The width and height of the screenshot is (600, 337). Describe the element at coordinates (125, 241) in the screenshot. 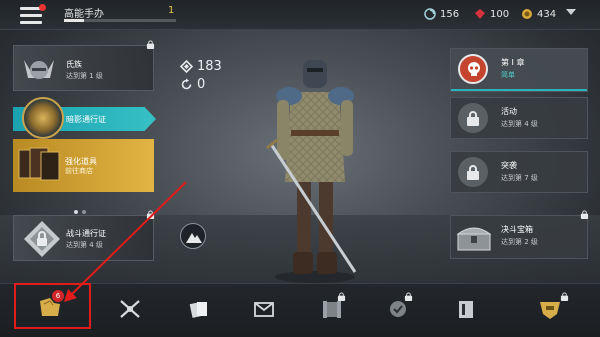

I see `annotation-arrow` at that location.